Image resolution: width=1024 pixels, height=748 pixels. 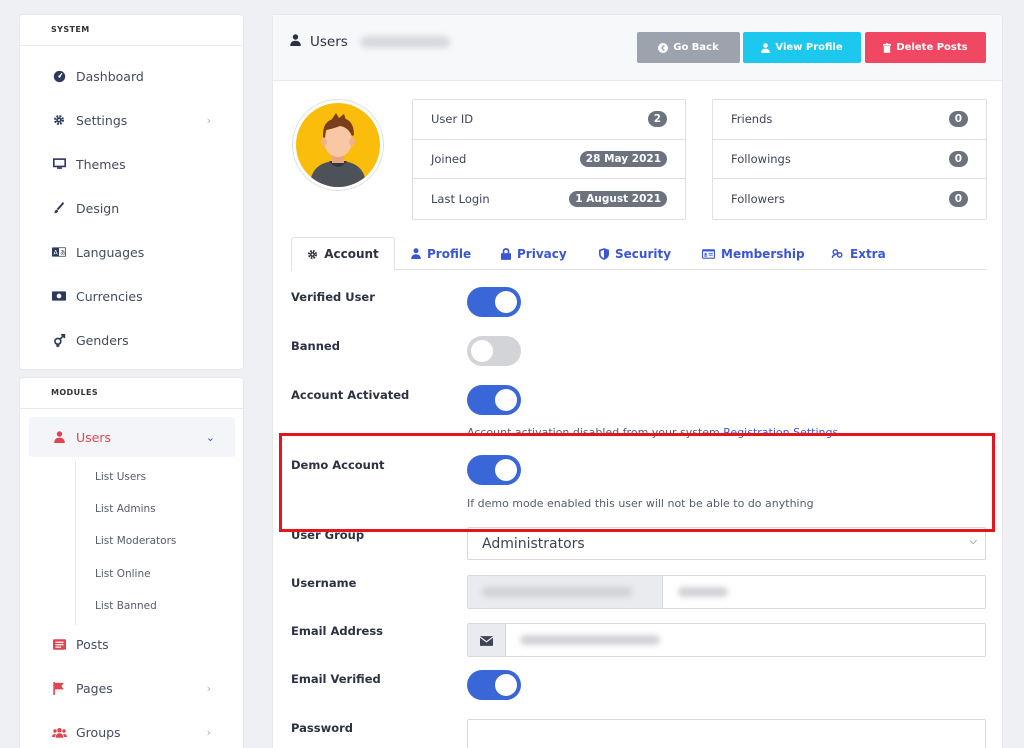 I want to click on card-header: Users Go Back View Profile Delete Posts, so click(x=637, y=48).